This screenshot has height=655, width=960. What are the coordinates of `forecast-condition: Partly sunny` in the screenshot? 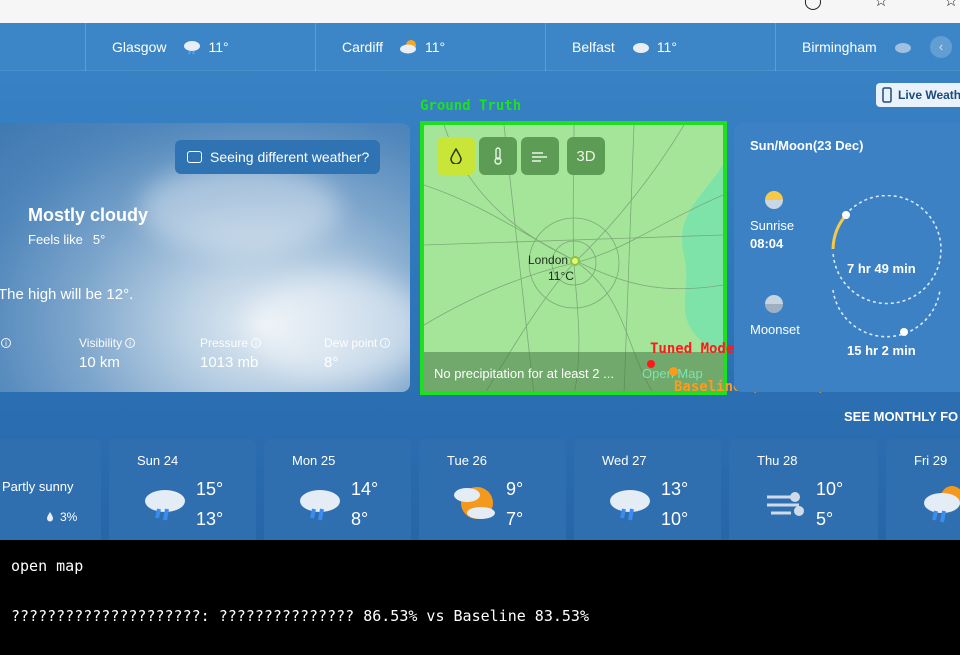 It's located at (38, 486).